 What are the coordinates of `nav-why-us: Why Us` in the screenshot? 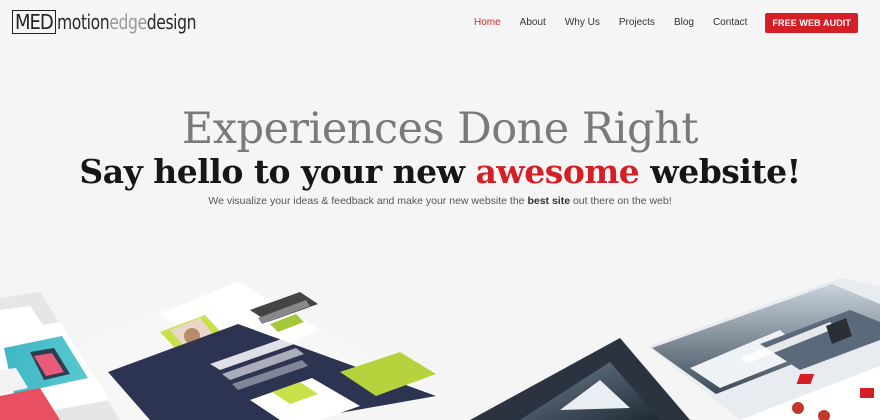 It's located at (582, 23).